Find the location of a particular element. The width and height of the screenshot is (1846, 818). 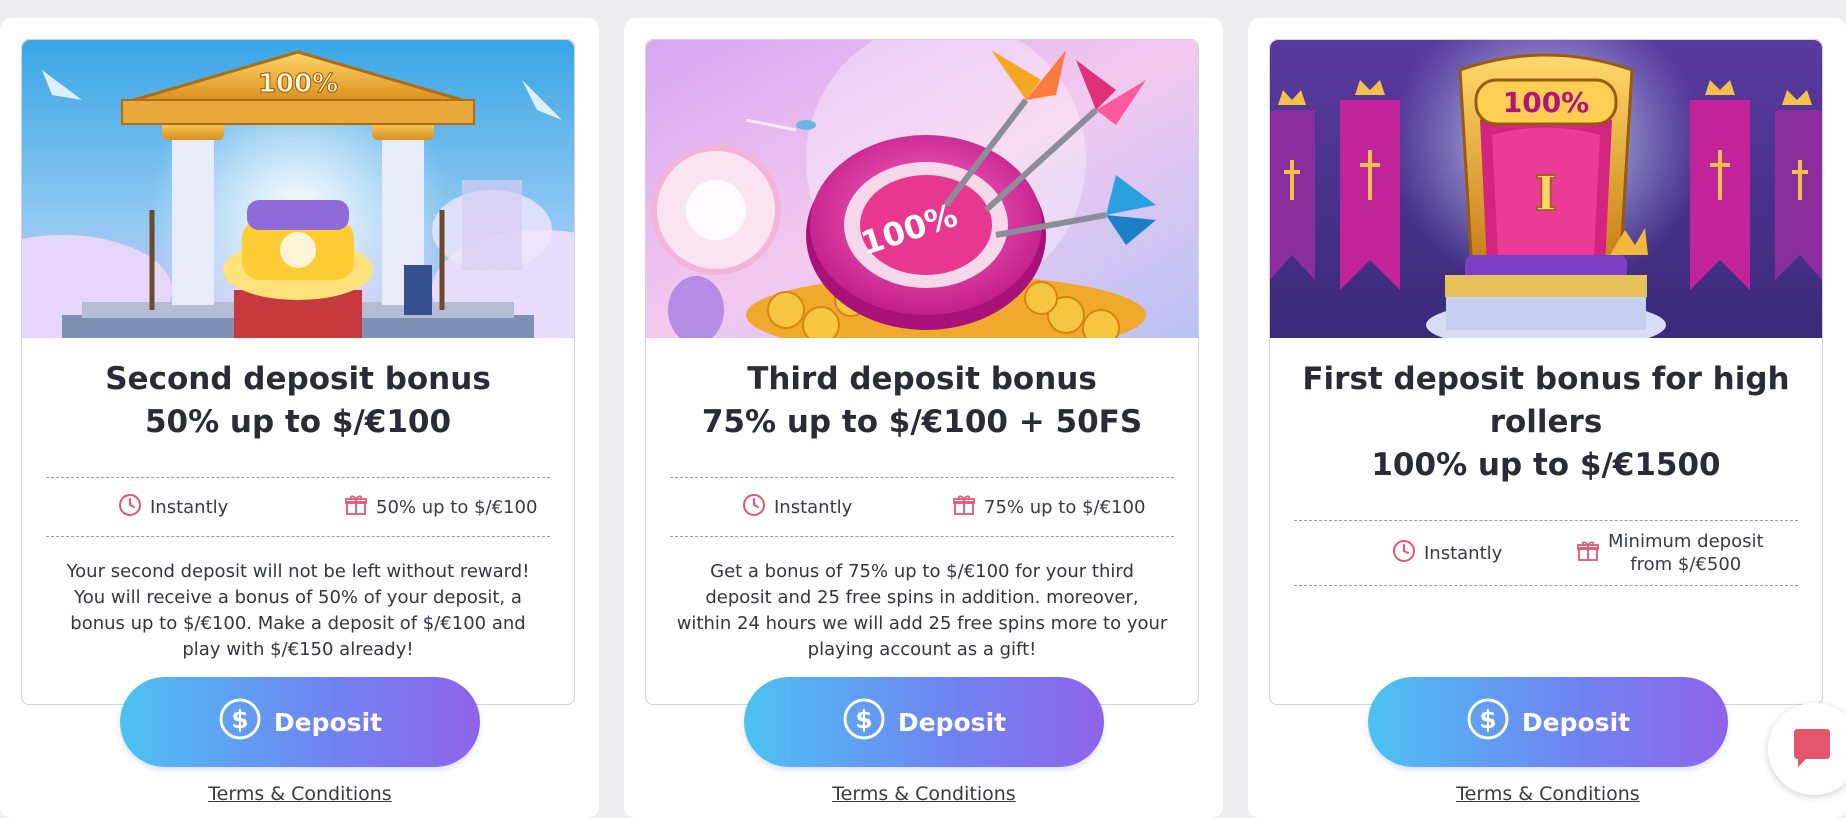

bonus-meta-row: Instantly 50% up to $/€100 is located at coordinates (298, 507).